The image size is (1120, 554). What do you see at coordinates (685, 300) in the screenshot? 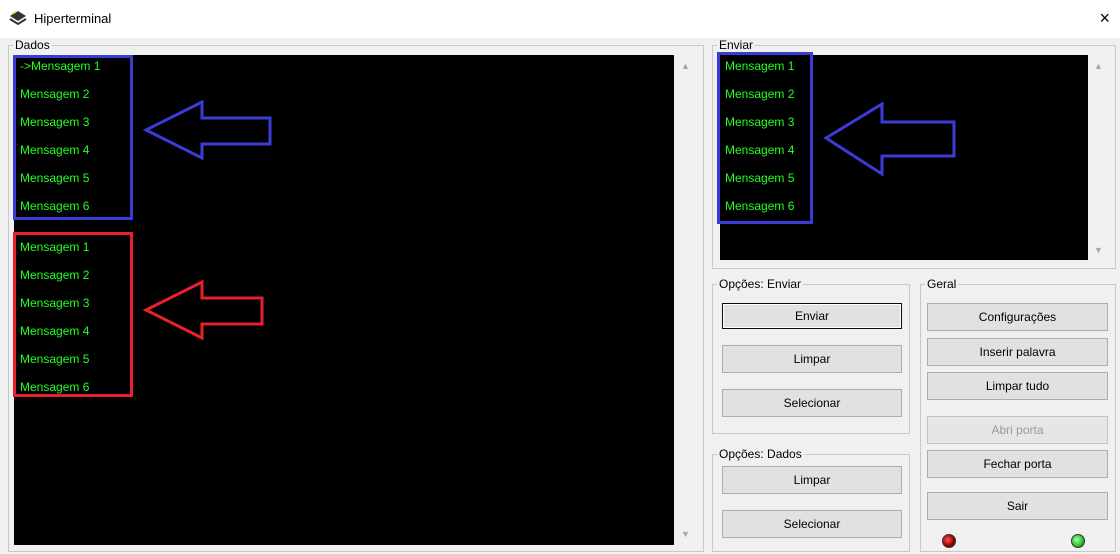
I see `dados-scrollbar: ▲ ▼` at bounding box center [685, 300].